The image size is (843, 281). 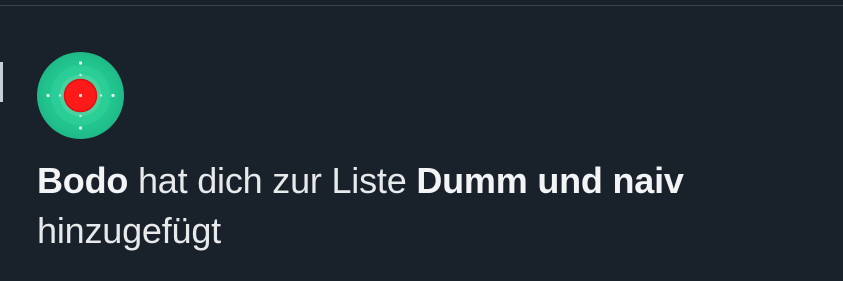 I want to click on list-name: Dumm und naiv, so click(x=550, y=180).